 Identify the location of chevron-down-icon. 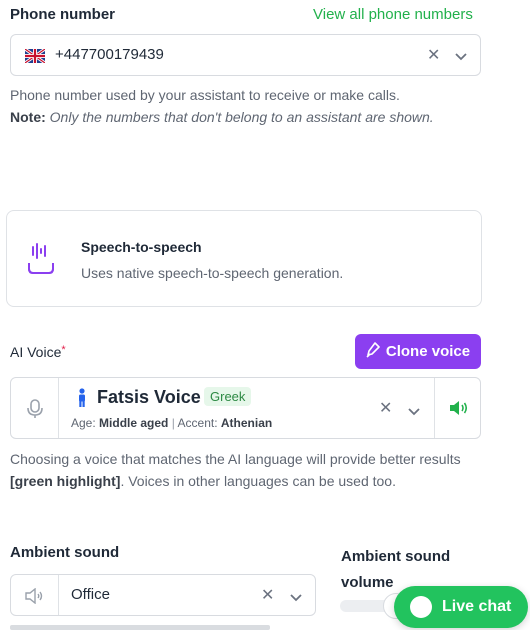
(461, 58).